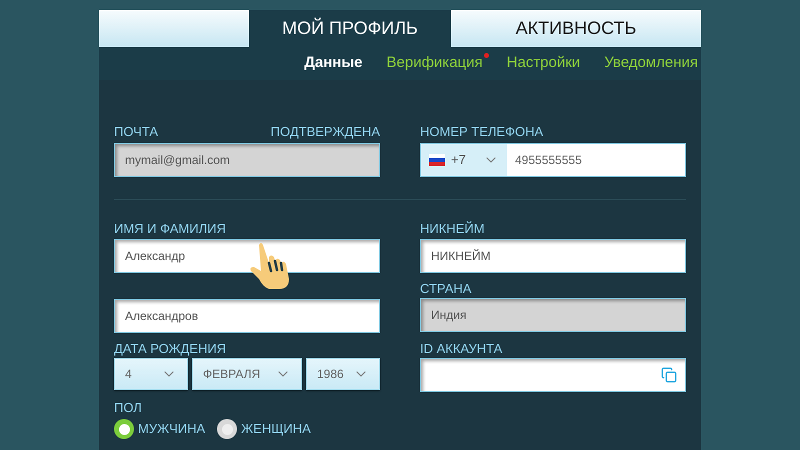  What do you see at coordinates (462, 349) in the screenshot?
I see `field-label: ID АККАУНТА` at bounding box center [462, 349].